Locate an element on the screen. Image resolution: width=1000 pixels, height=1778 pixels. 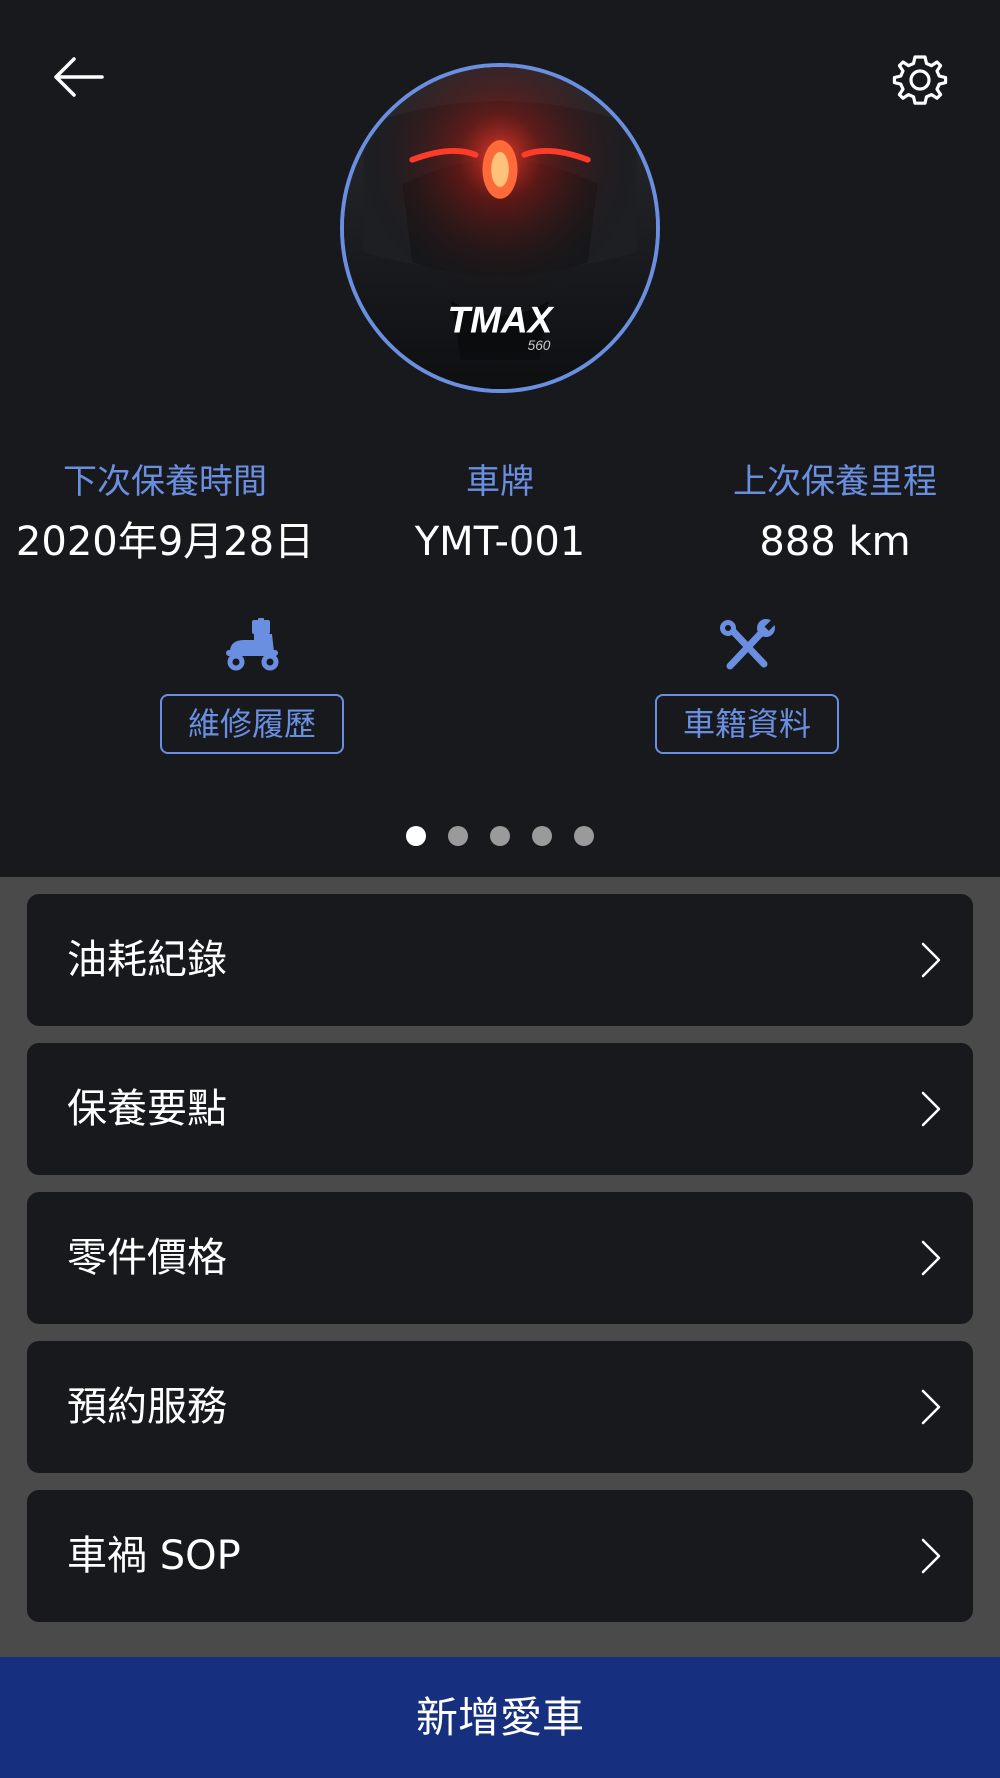
motorcycle-photo: TMAX 560 is located at coordinates (500, 228).